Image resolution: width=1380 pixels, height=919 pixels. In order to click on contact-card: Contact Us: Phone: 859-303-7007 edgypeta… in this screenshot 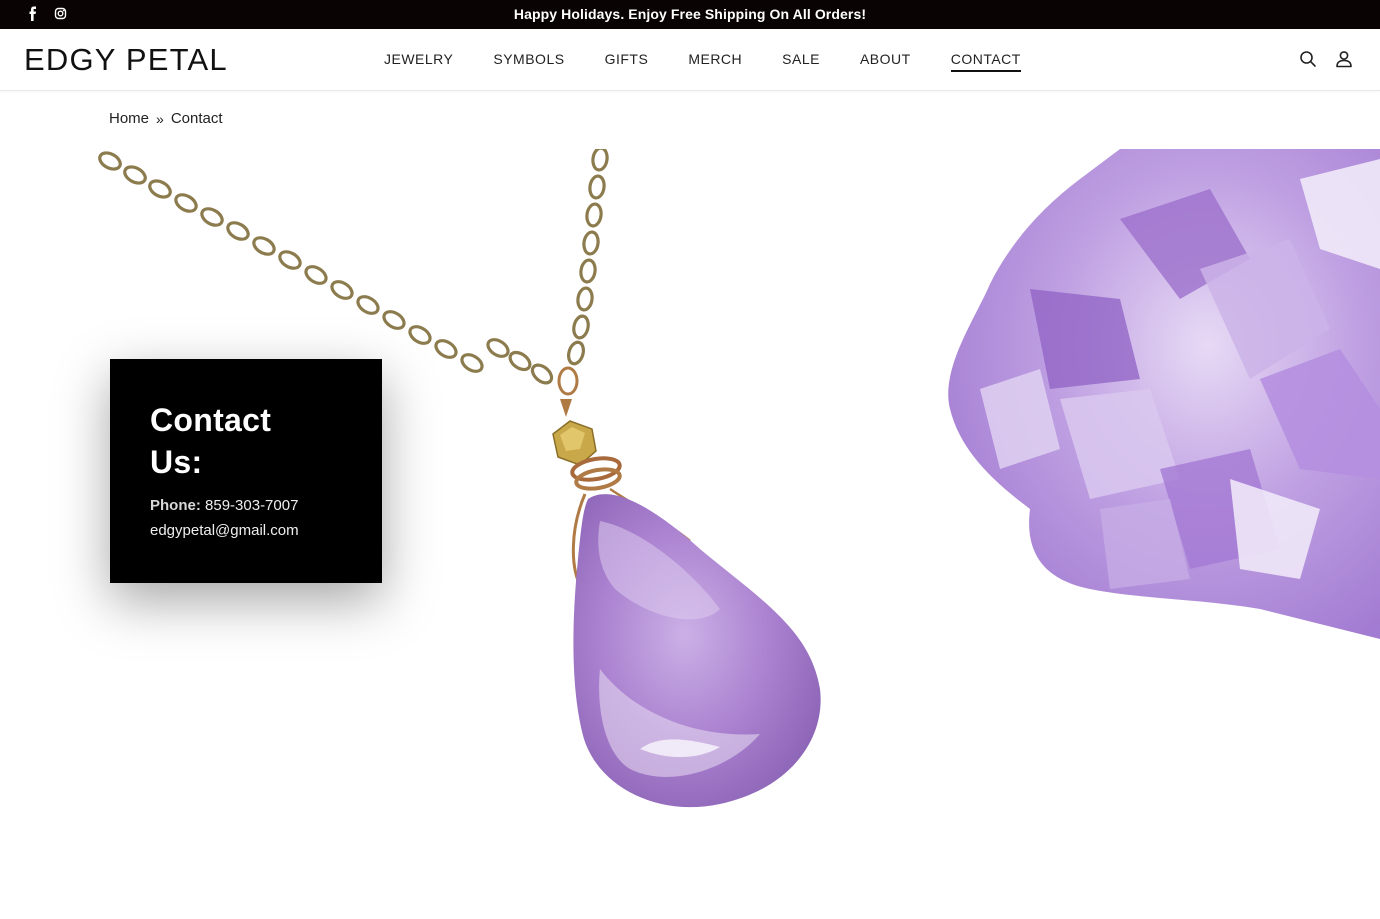, I will do `click(246, 471)`.